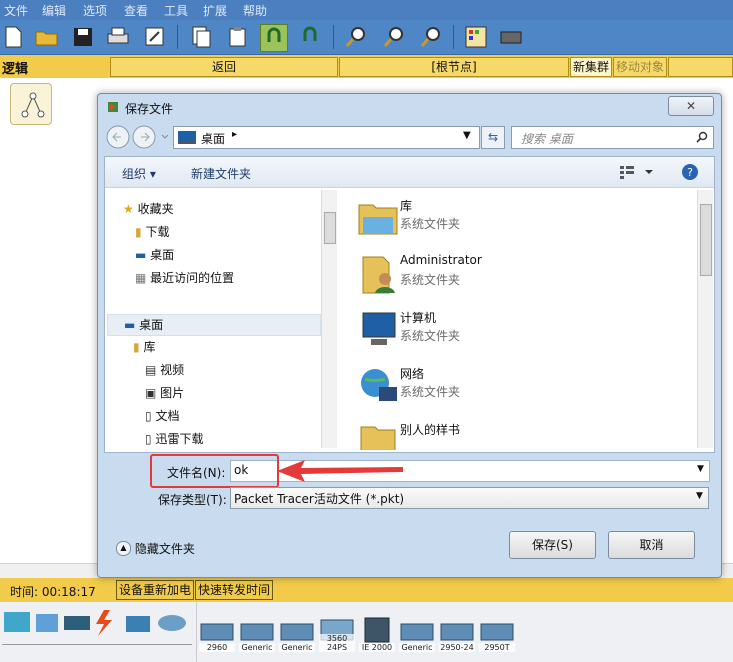 The height and width of the screenshot is (662, 733). What do you see at coordinates (138, 232) in the screenshot?
I see `downloads-folder-icon: ▮` at bounding box center [138, 232].